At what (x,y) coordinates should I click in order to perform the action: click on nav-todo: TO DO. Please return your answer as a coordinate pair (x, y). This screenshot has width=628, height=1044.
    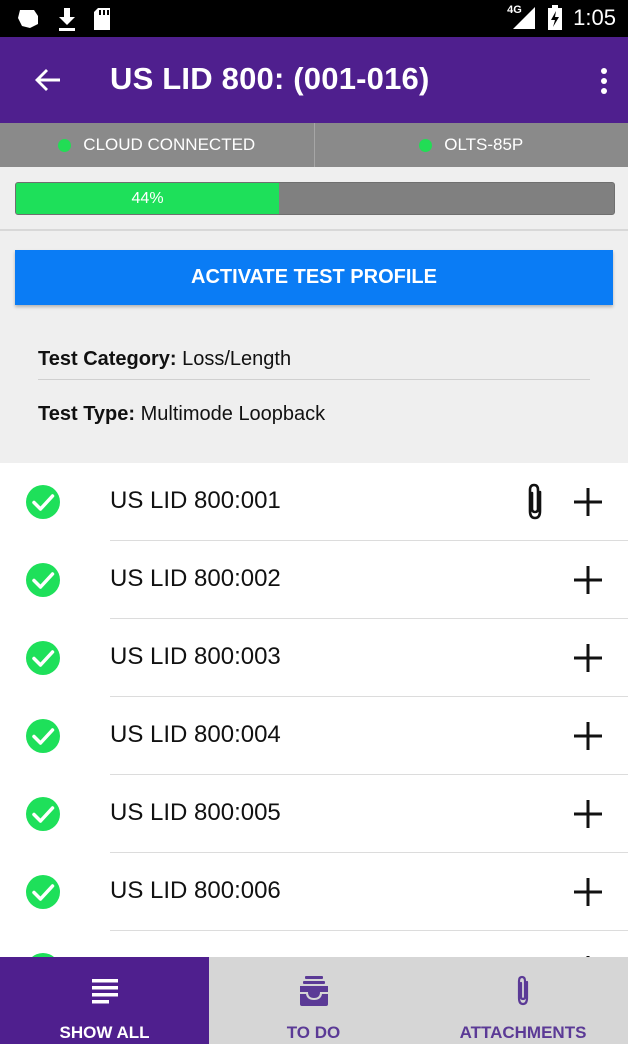
    Looking at the image, I should click on (313, 1000).